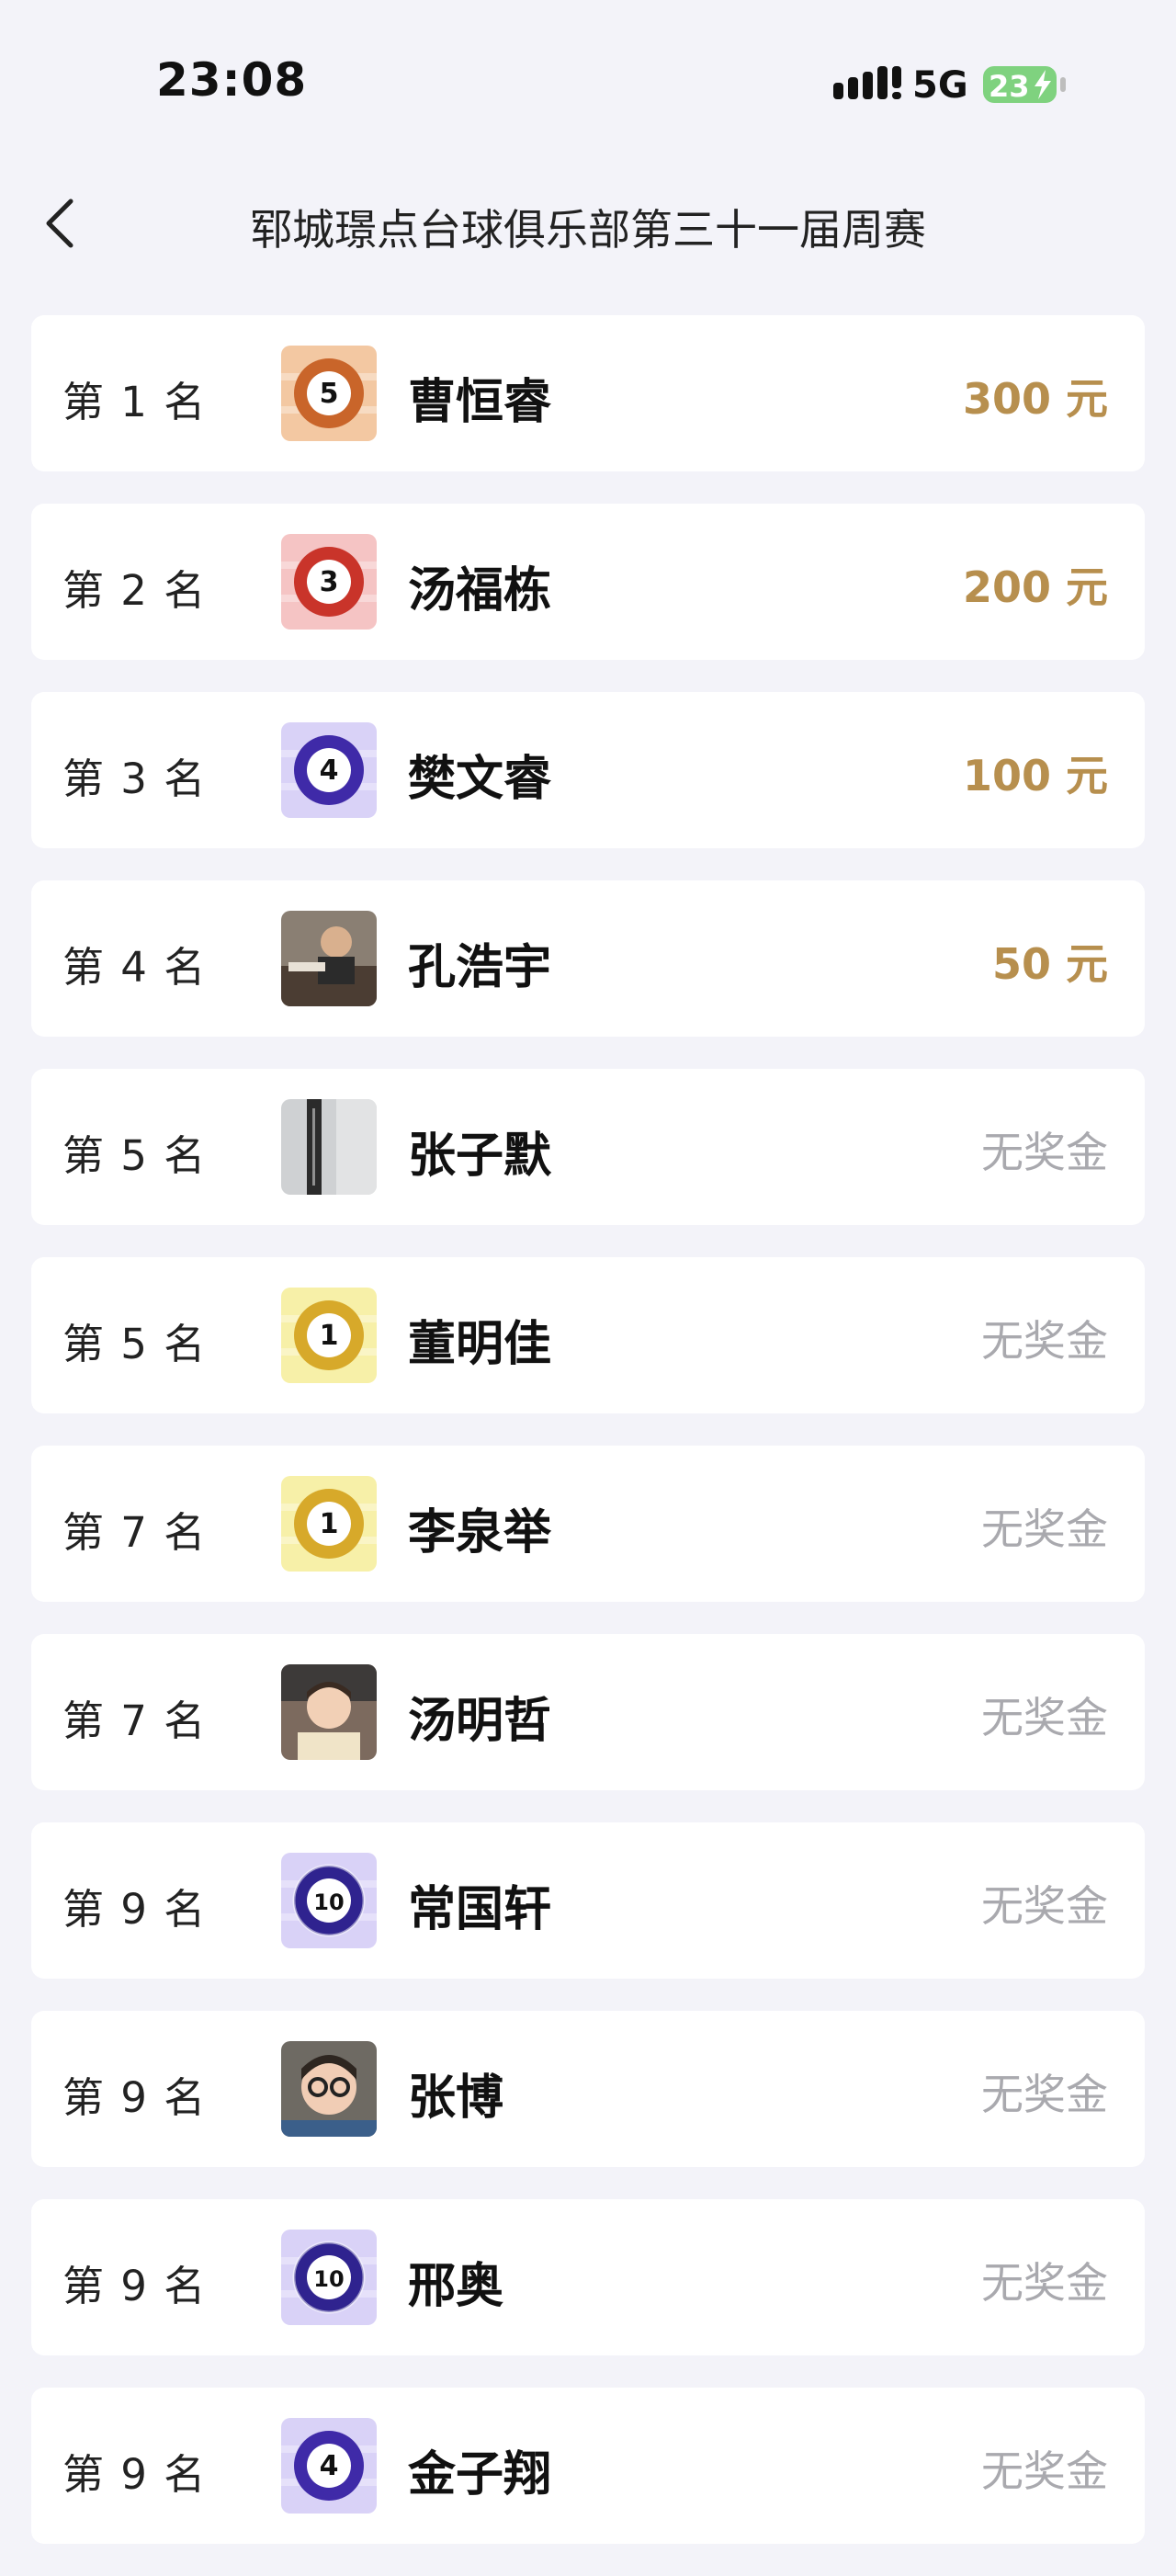 The image size is (1176, 2576). Describe the element at coordinates (1049, 964) in the screenshot. I see `prize-amount: 50 元` at that location.